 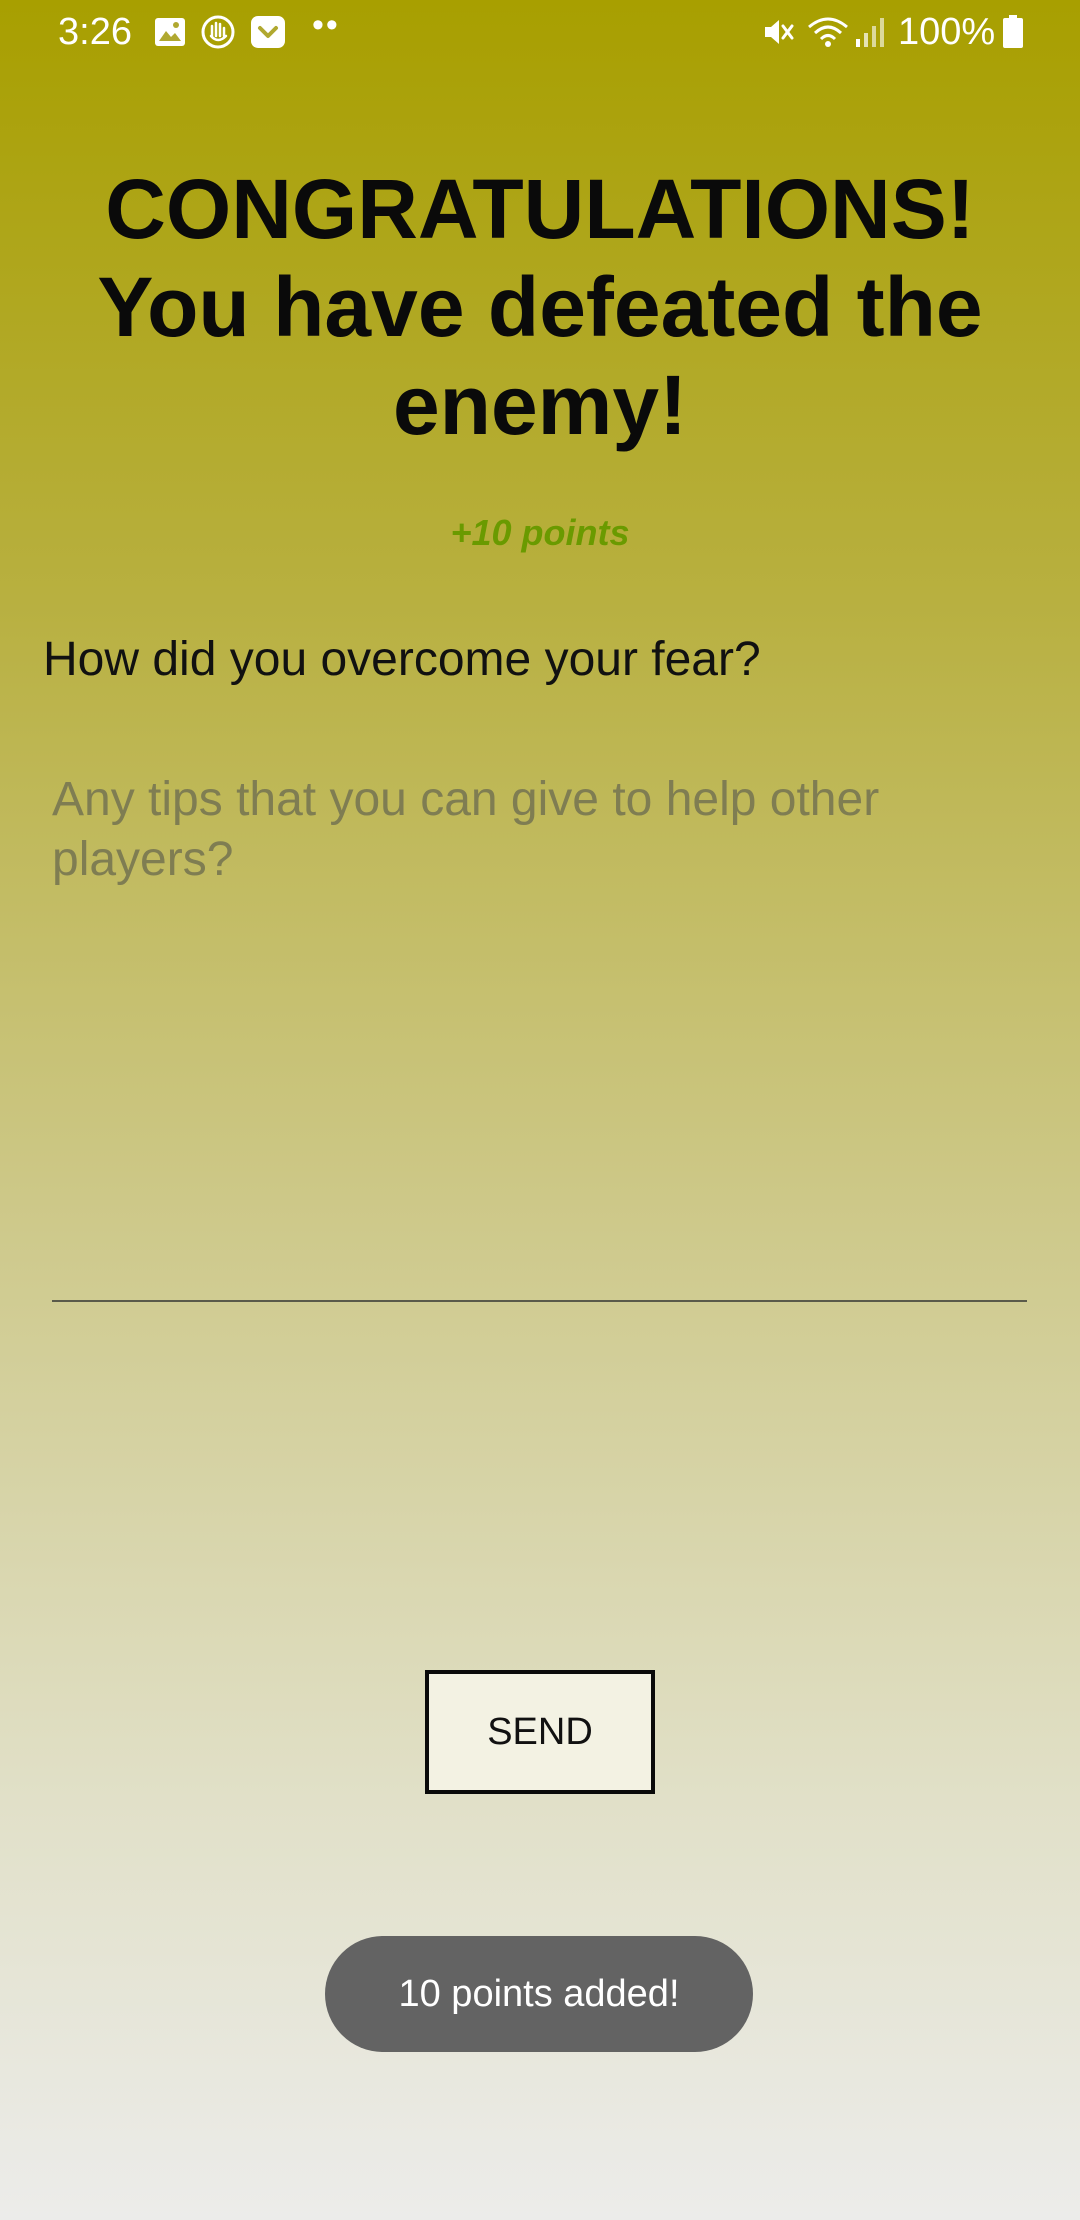 I want to click on battery-percentage: 100%, so click(x=947, y=32).